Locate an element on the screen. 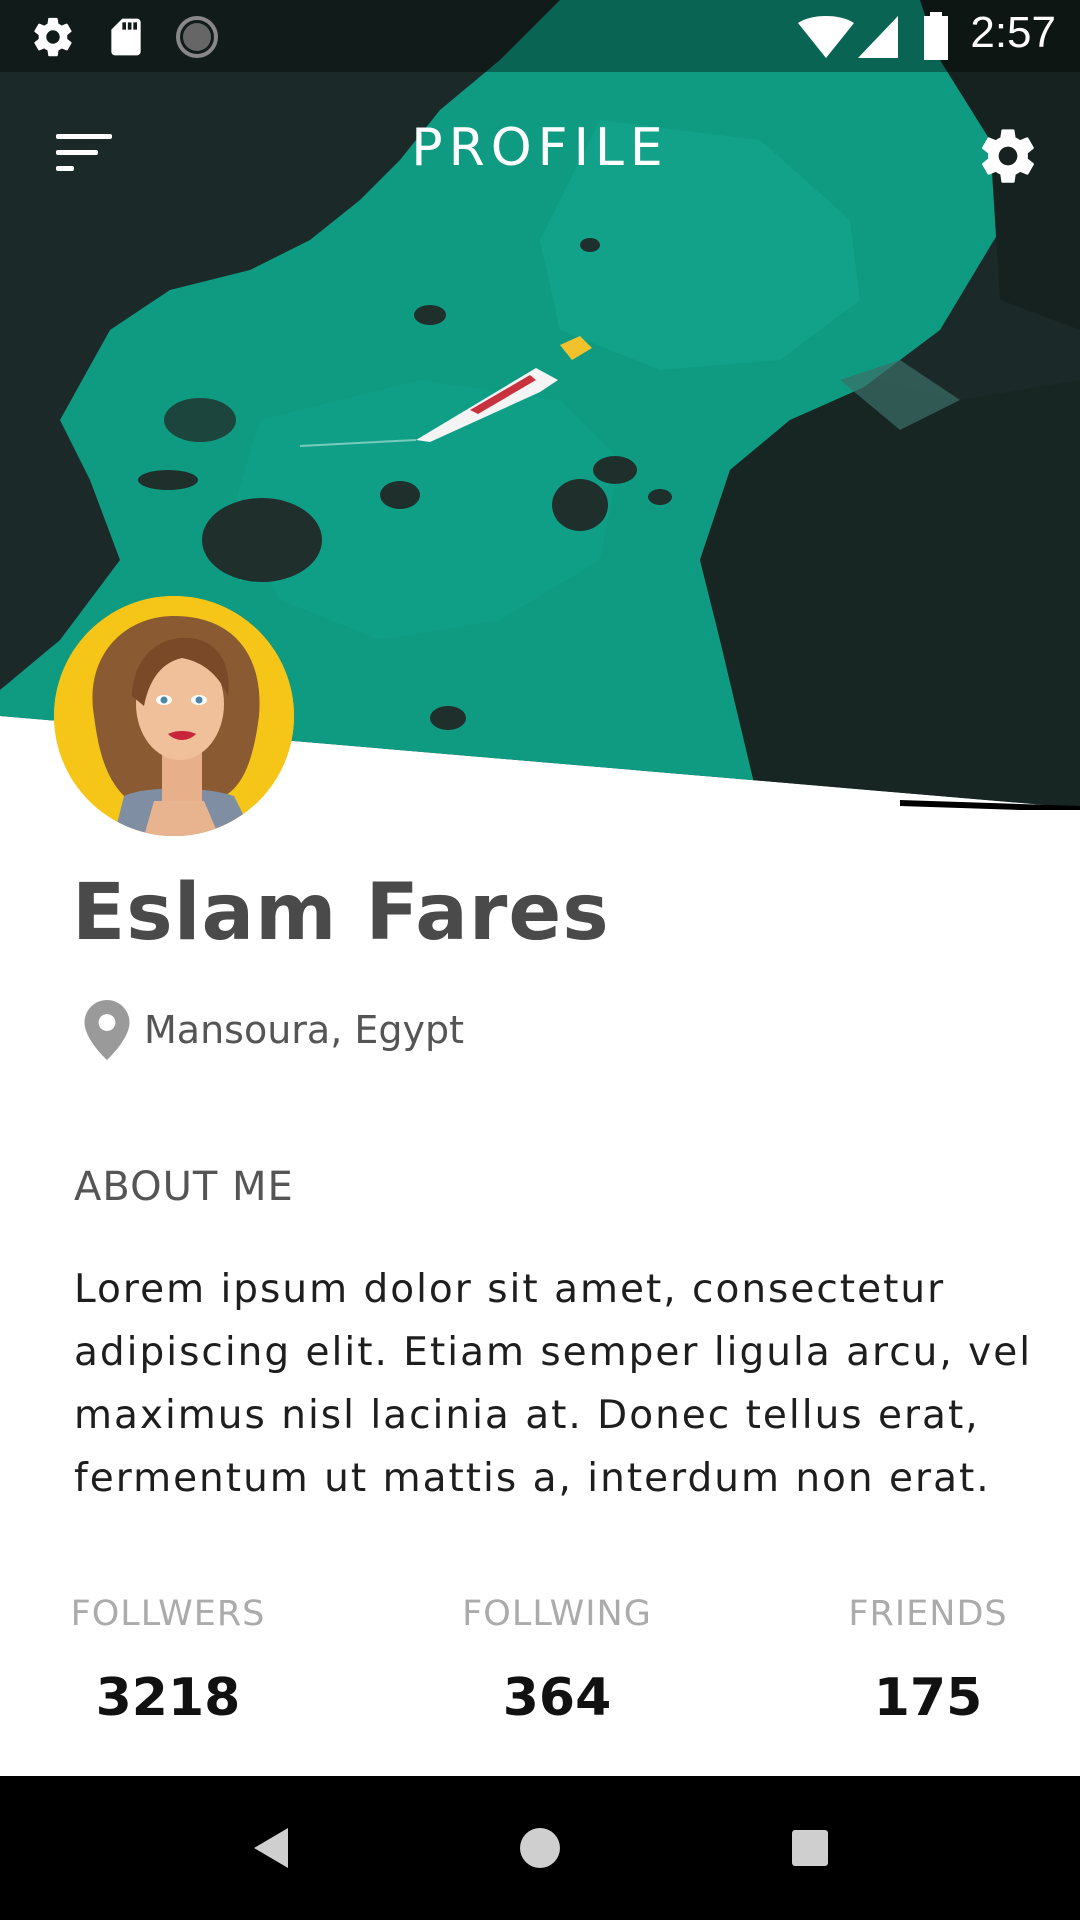 The image size is (1080, 1920). navigation-bar is located at coordinates (540, 1848).